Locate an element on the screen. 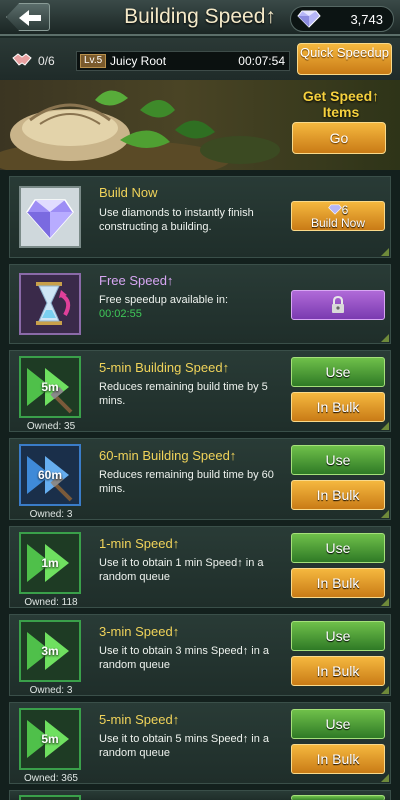 The image size is (400, 800). item-title: Build Now is located at coordinates (128, 192).